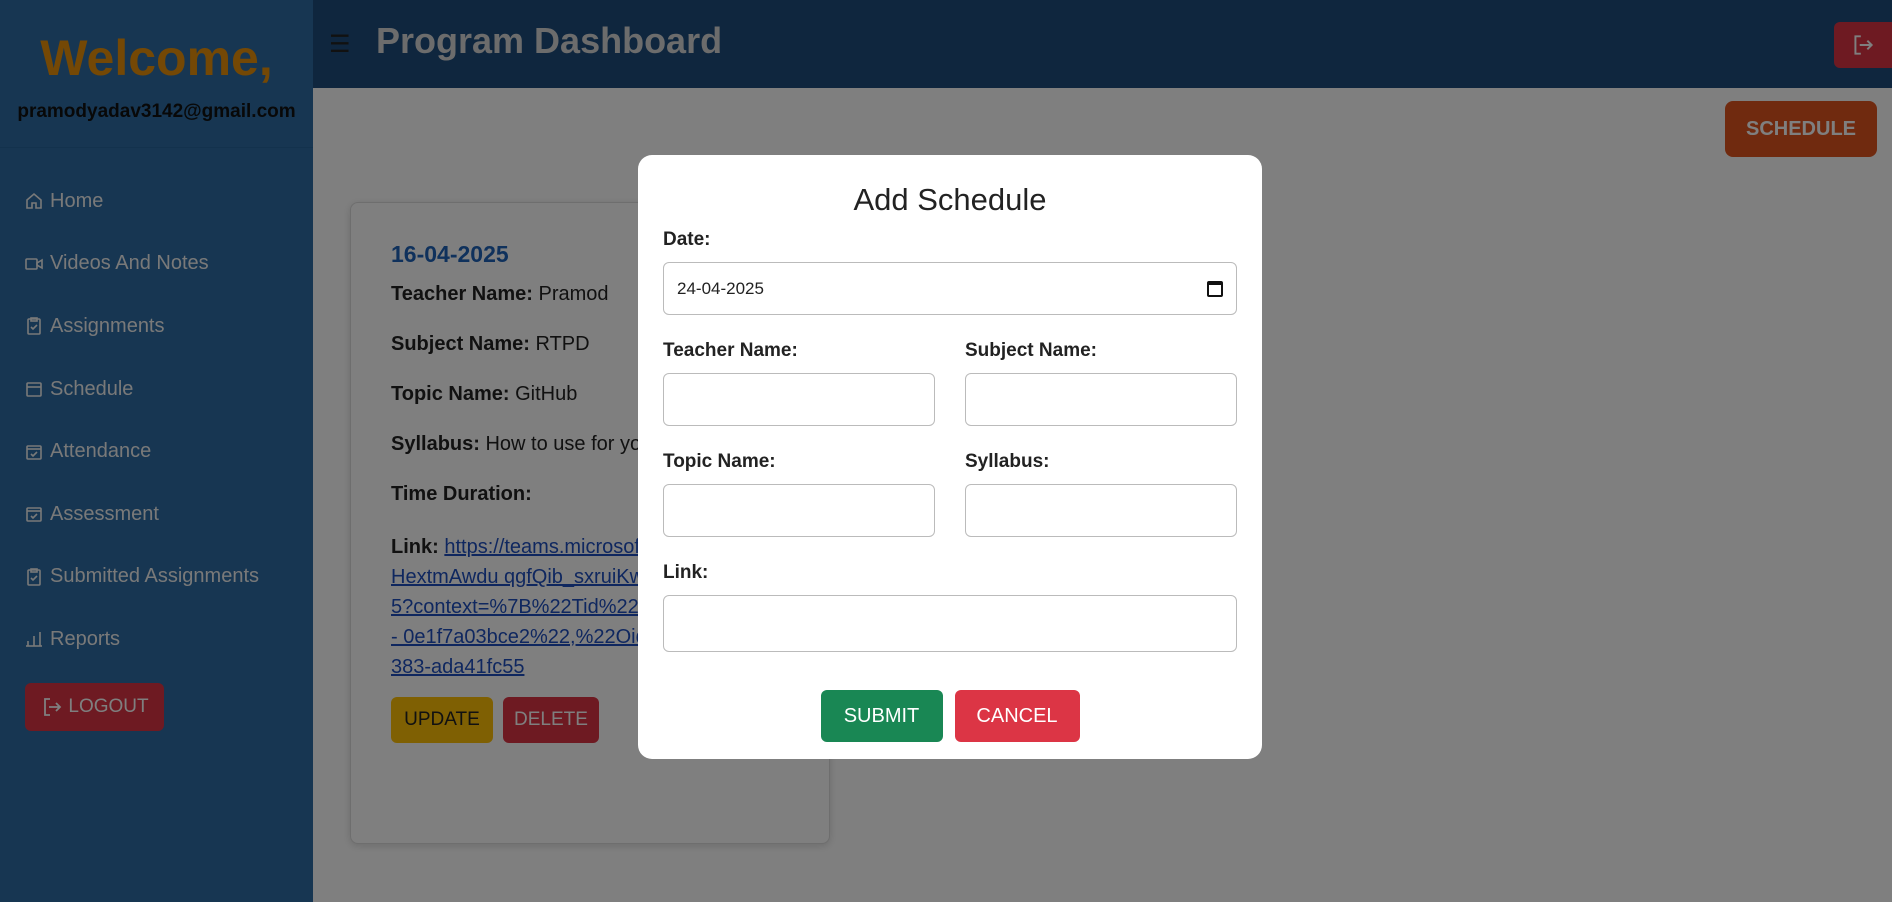 Image resolution: width=1892 pixels, height=902 pixels. I want to click on calendar-icon, so click(1215, 288).